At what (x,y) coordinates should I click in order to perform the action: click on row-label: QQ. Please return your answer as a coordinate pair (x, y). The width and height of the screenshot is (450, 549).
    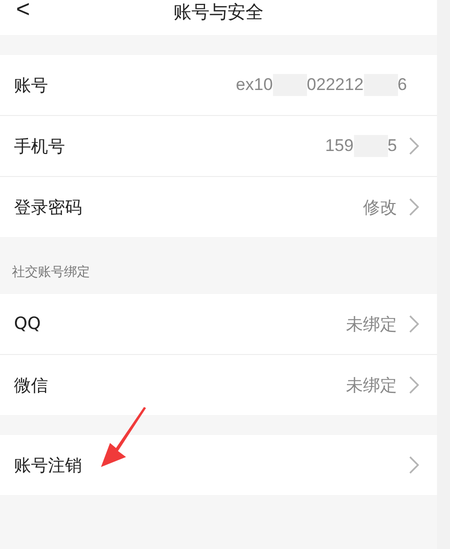
    Looking at the image, I should click on (28, 324).